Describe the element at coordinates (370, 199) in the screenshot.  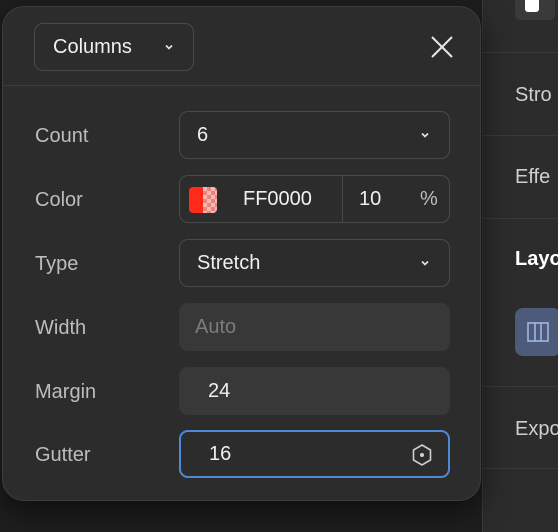
I see `opacity-input: 10` at that location.